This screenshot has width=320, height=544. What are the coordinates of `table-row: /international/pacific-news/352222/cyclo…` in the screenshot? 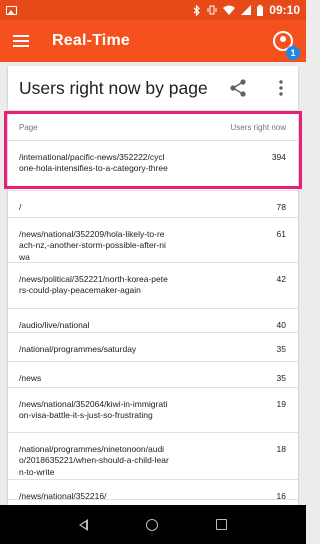 It's located at (153, 166).